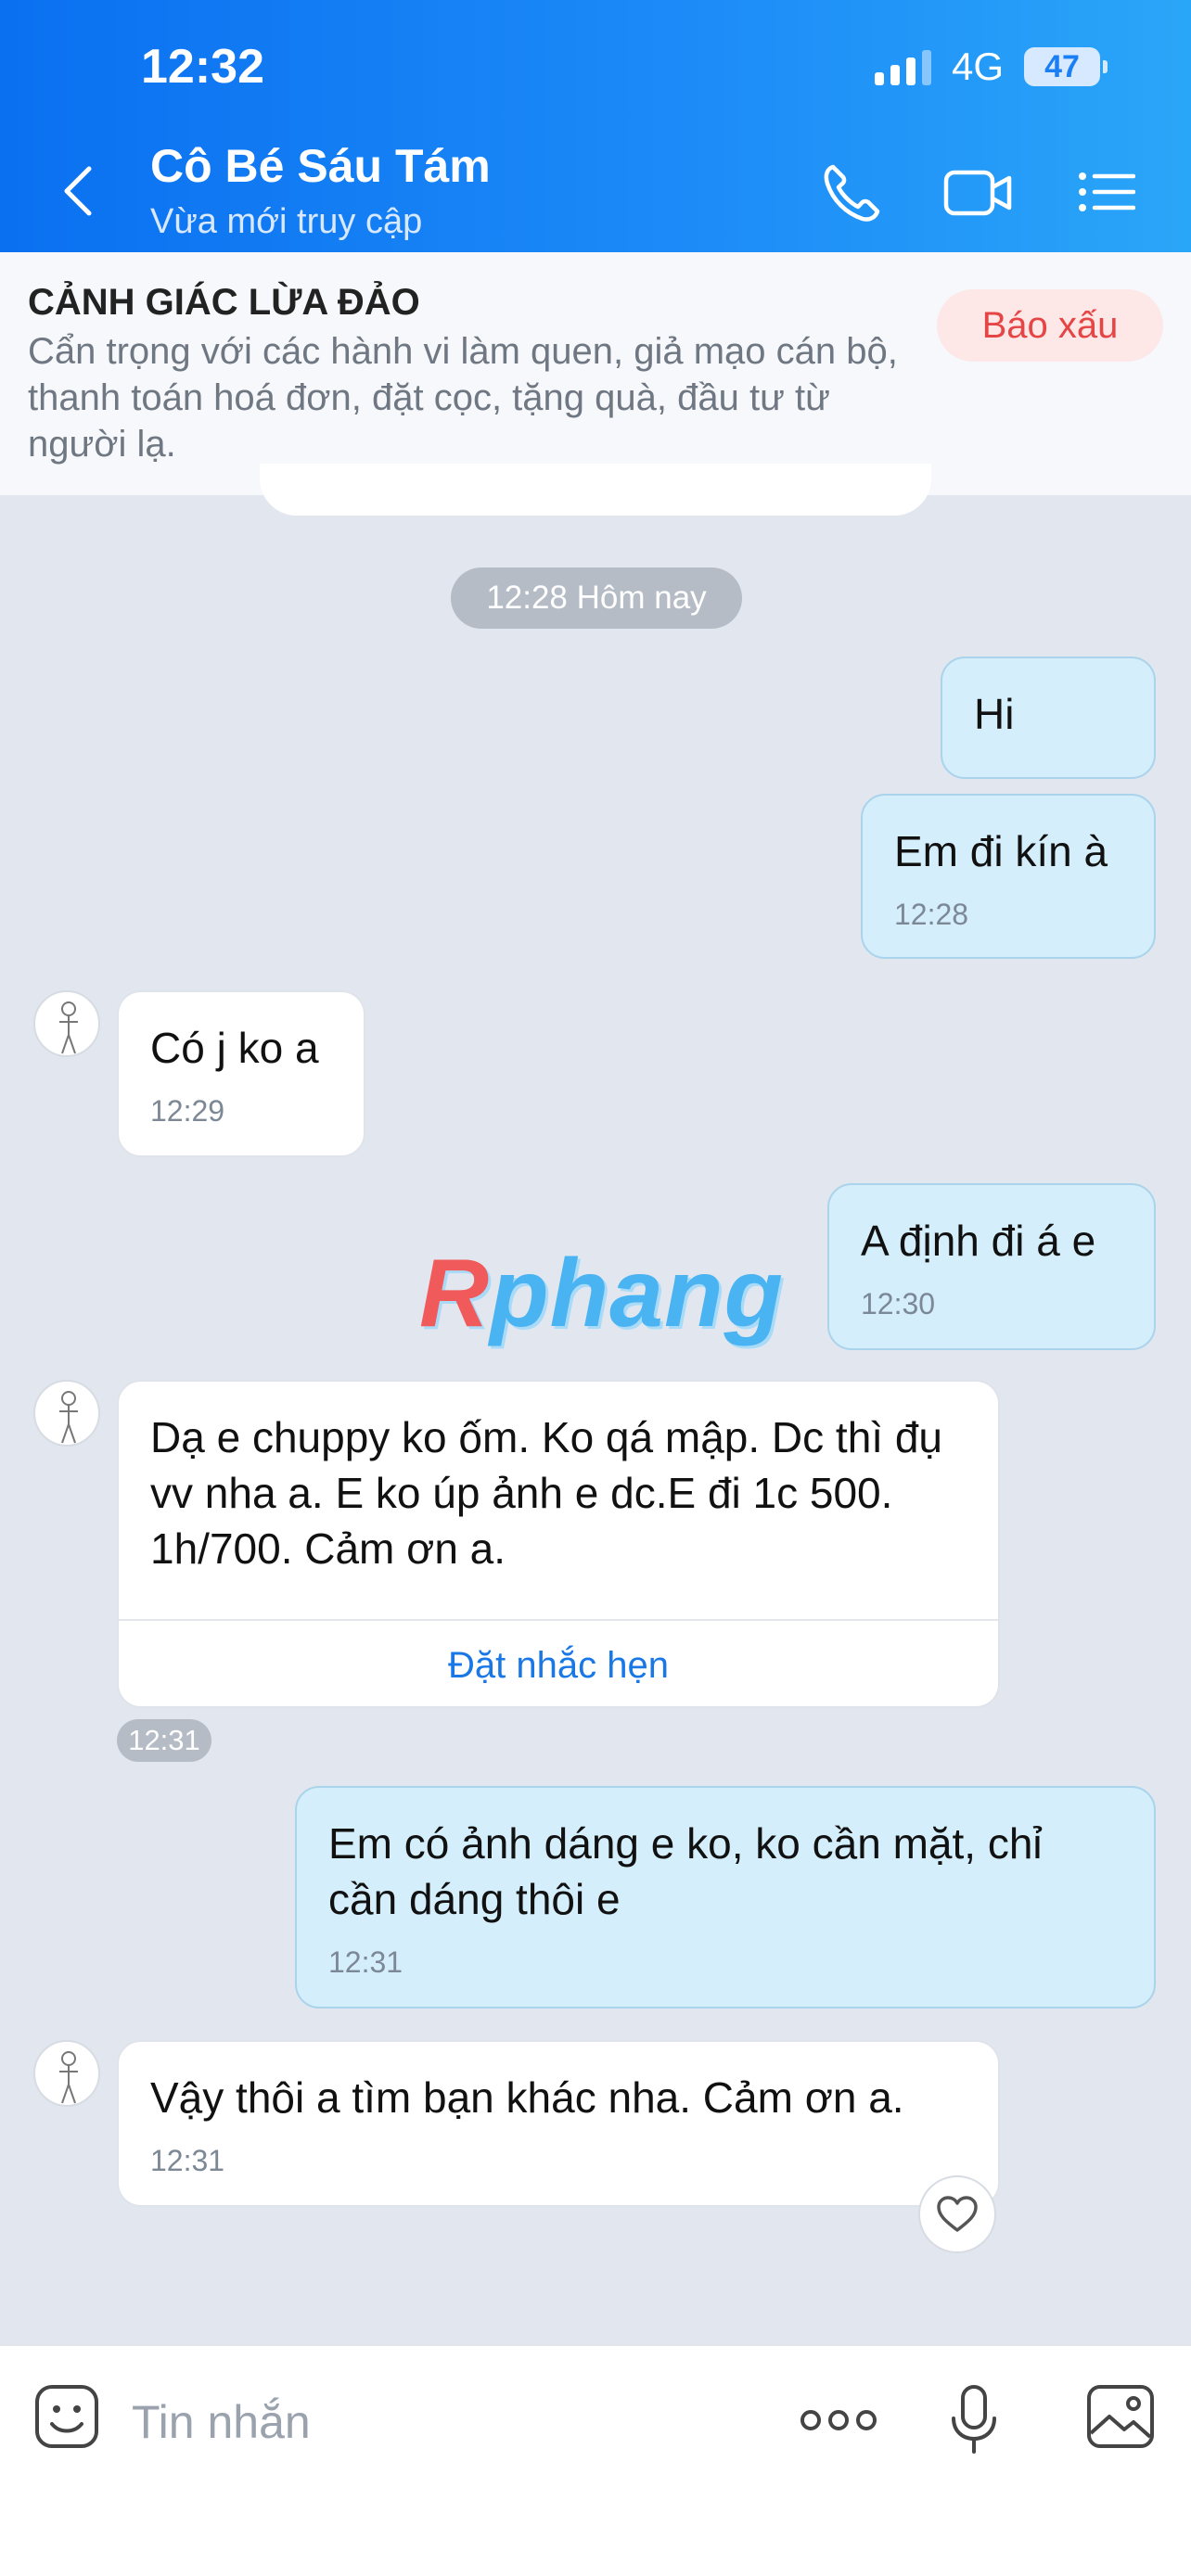 This screenshot has height=2576, width=1191. Describe the element at coordinates (1008, 876) in the screenshot. I see `message-bubble-outgoing: Em đi kín à 12:28` at that location.